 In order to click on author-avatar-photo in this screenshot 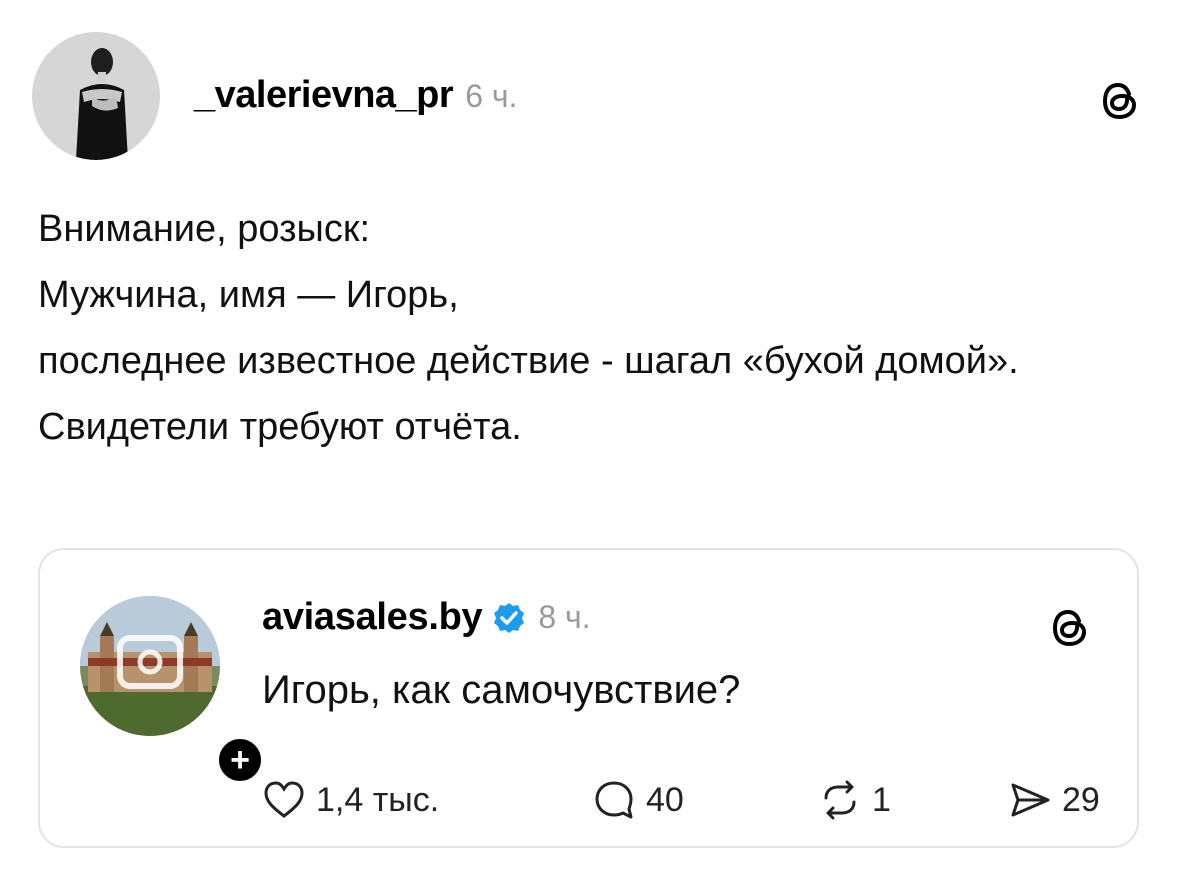, I will do `click(96, 96)`.